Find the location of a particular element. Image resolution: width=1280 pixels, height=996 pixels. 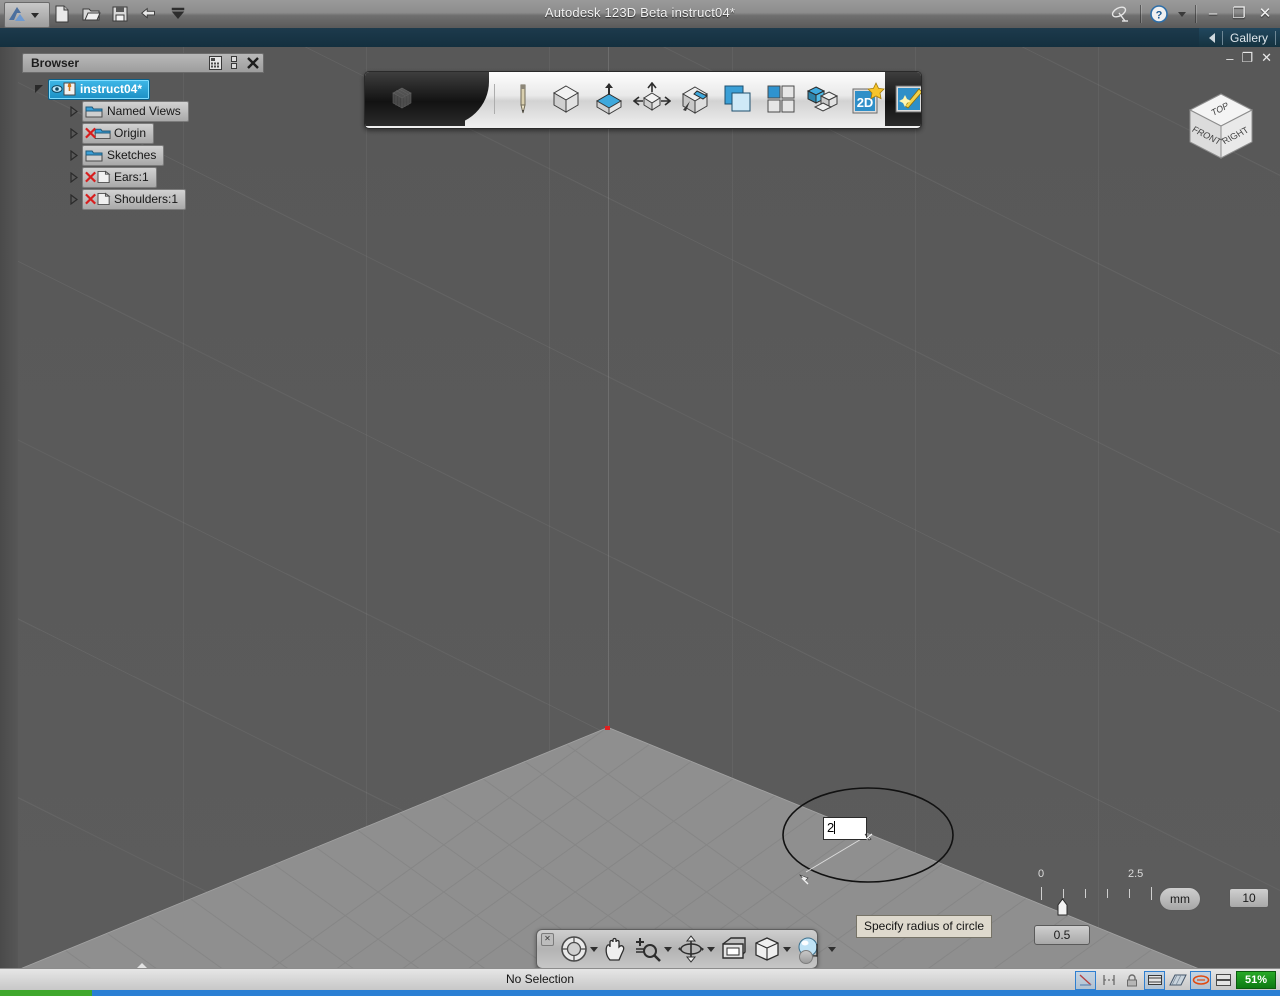

sketch-tool is located at coordinates (523, 99).